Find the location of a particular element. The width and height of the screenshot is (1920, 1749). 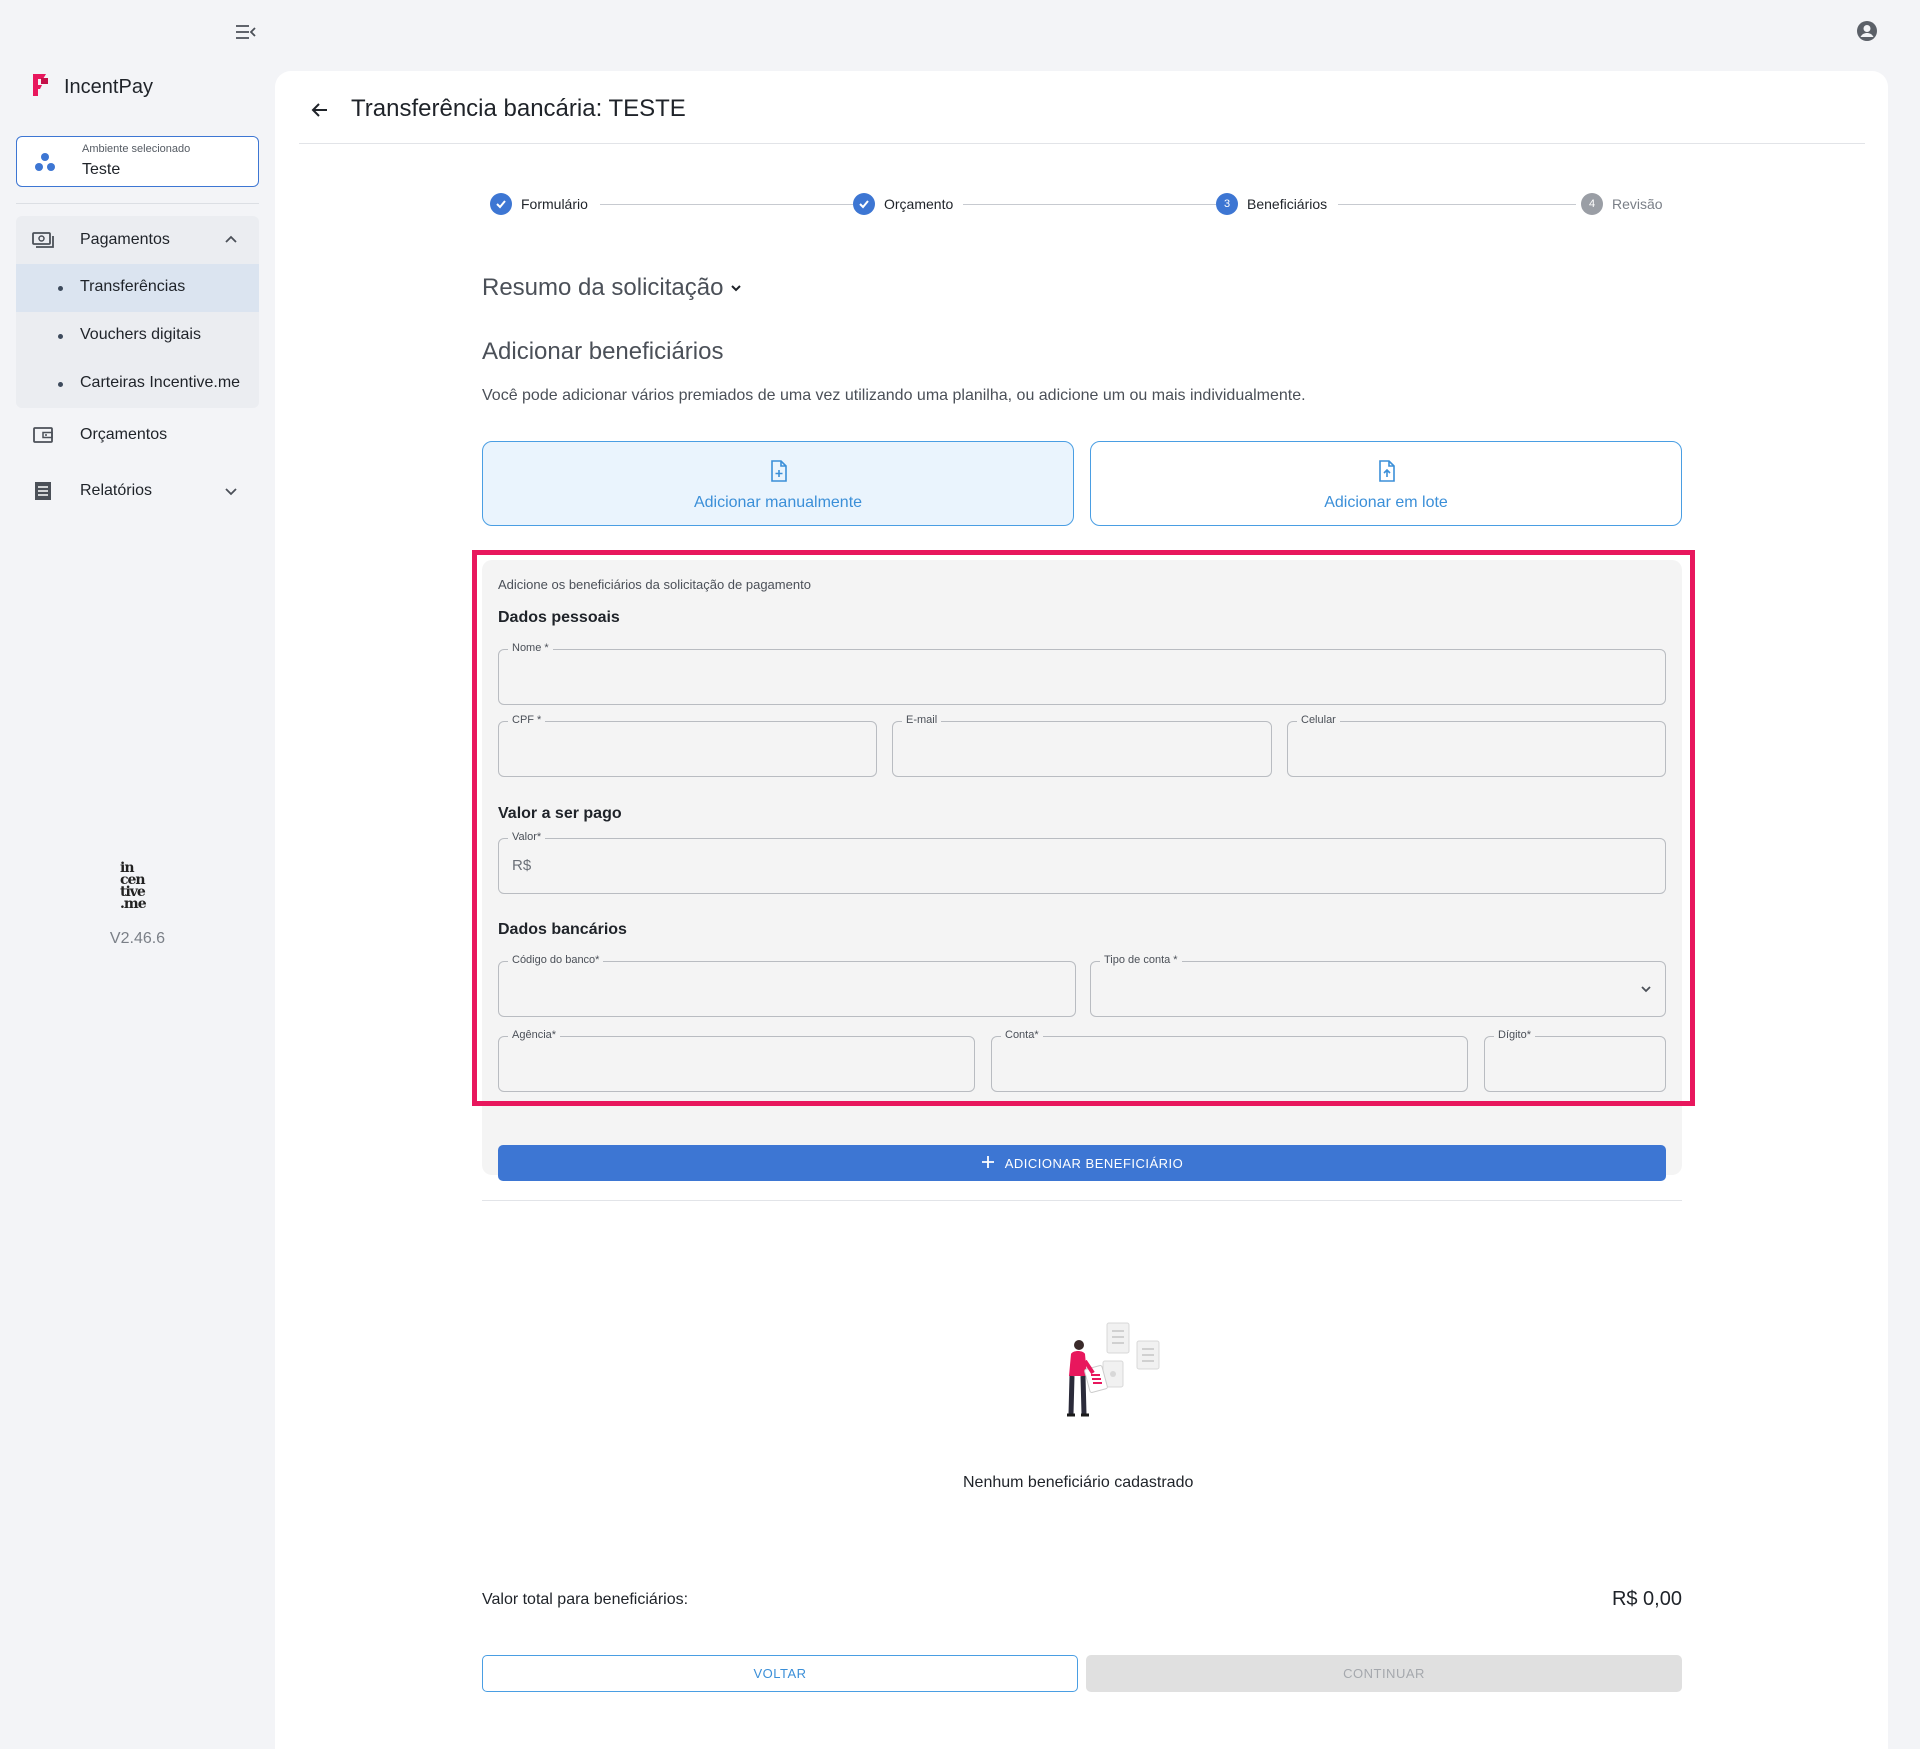

sidebar-item-label: Carteiras Incentive.me is located at coordinates (160, 382).